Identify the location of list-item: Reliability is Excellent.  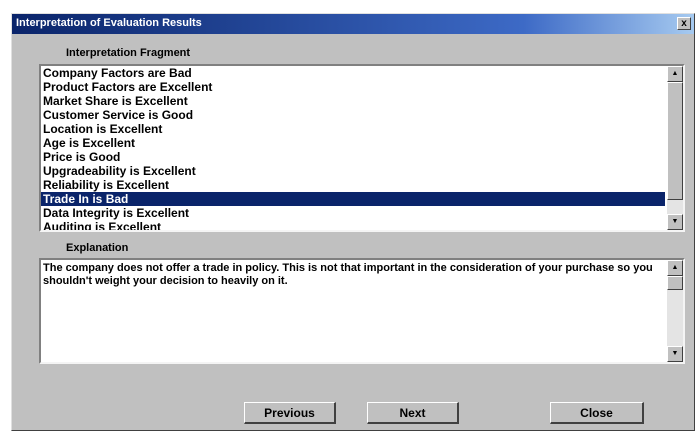
(353, 185).